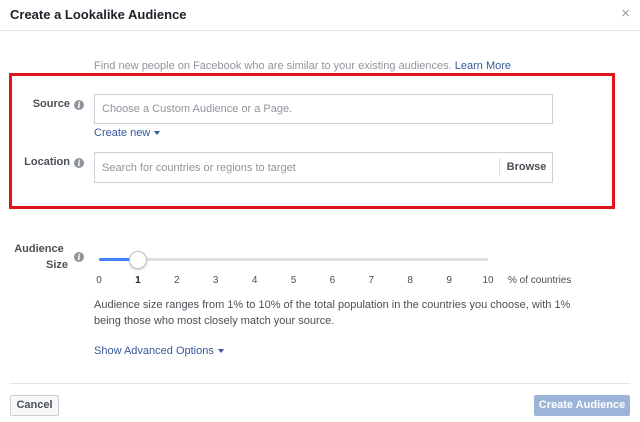 The height and width of the screenshot is (422, 640). What do you see at coordinates (51, 104) in the screenshot?
I see `source-label: Source` at bounding box center [51, 104].